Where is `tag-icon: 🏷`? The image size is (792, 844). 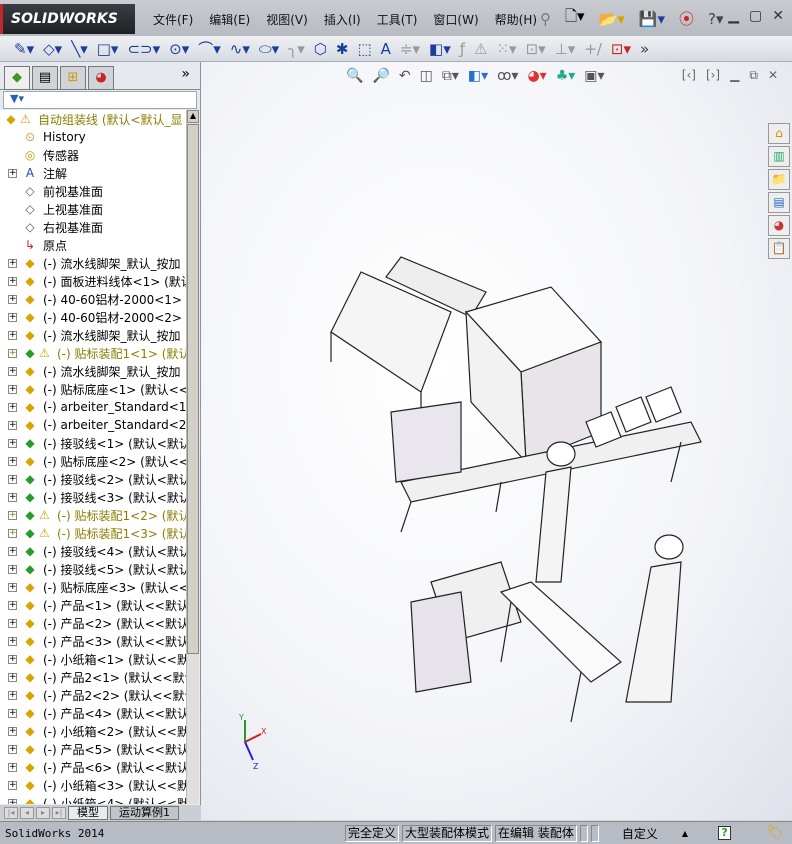
tag-icon: 🏷 is located at coordinates (775, 833).